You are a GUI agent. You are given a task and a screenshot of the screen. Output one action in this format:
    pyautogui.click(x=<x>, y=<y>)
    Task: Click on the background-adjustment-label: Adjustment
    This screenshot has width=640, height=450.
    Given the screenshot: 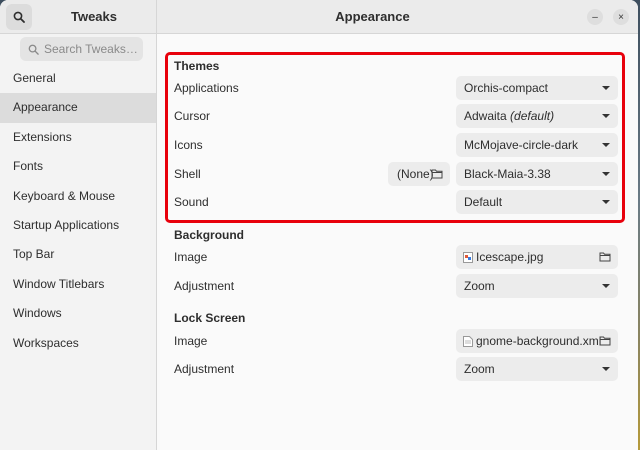 What is the action you would take?
    pyautogui.click(x=204, y=286)
    